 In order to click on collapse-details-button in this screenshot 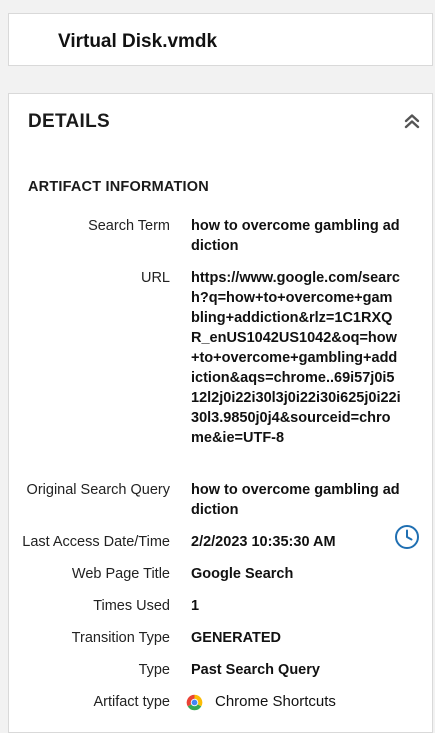, I will do `click(412, 121)`.